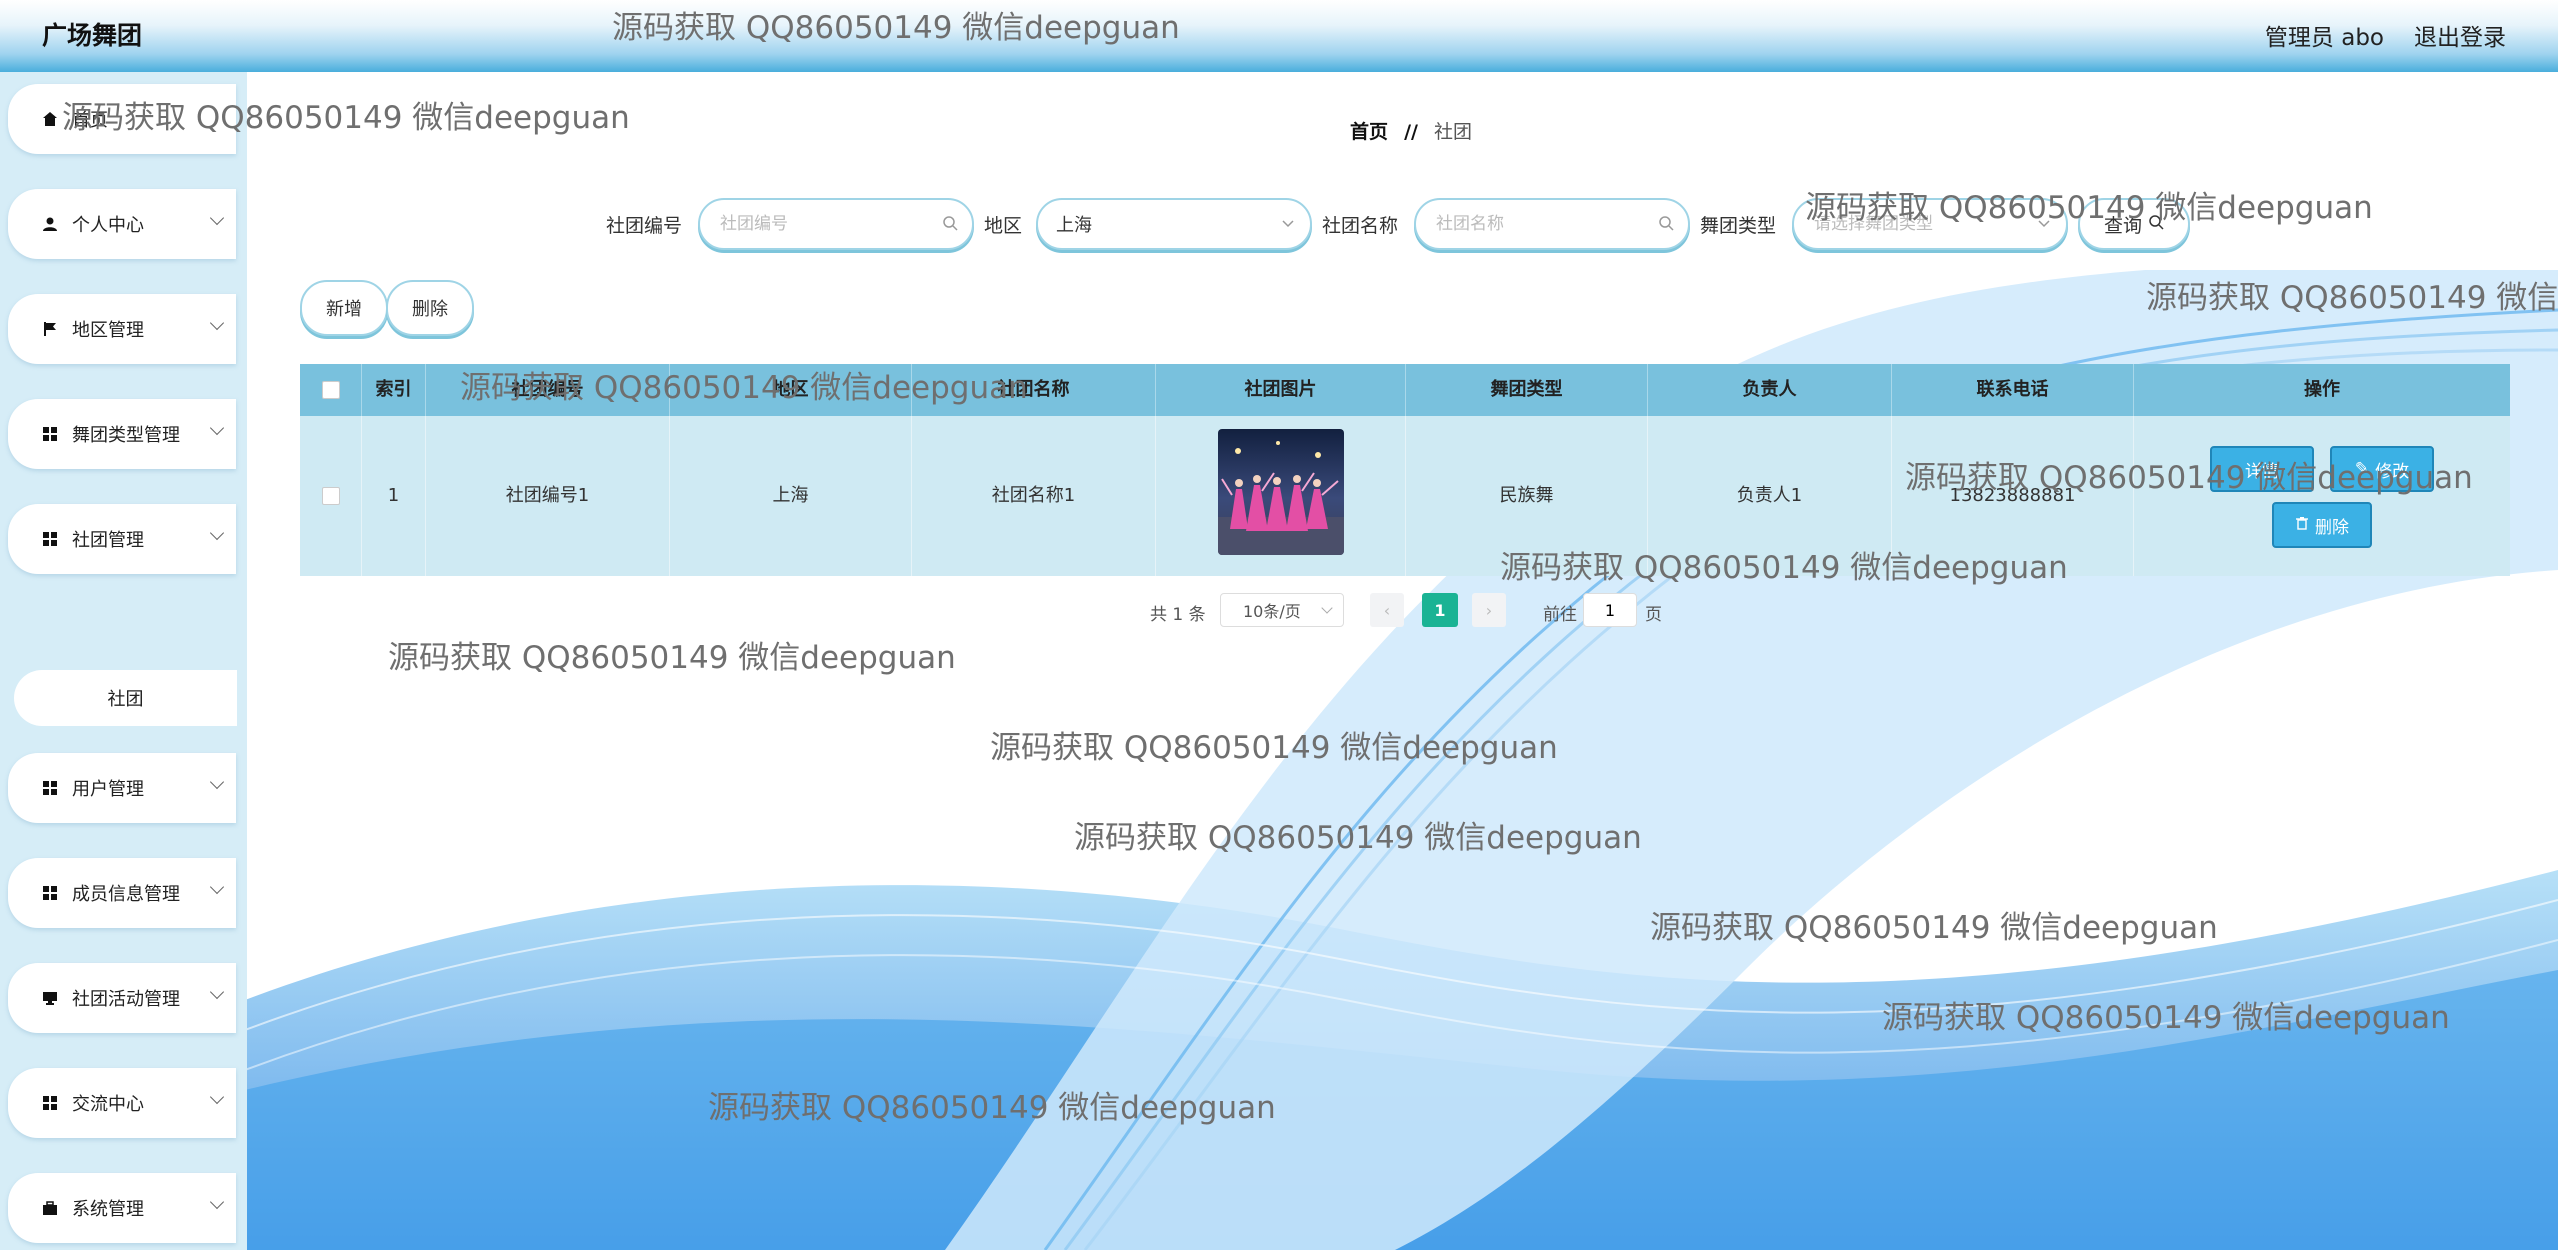  Describe the element at coordinates (1770, 496) in the screenshot. I see `cell-leader: 负责人1` at that location.